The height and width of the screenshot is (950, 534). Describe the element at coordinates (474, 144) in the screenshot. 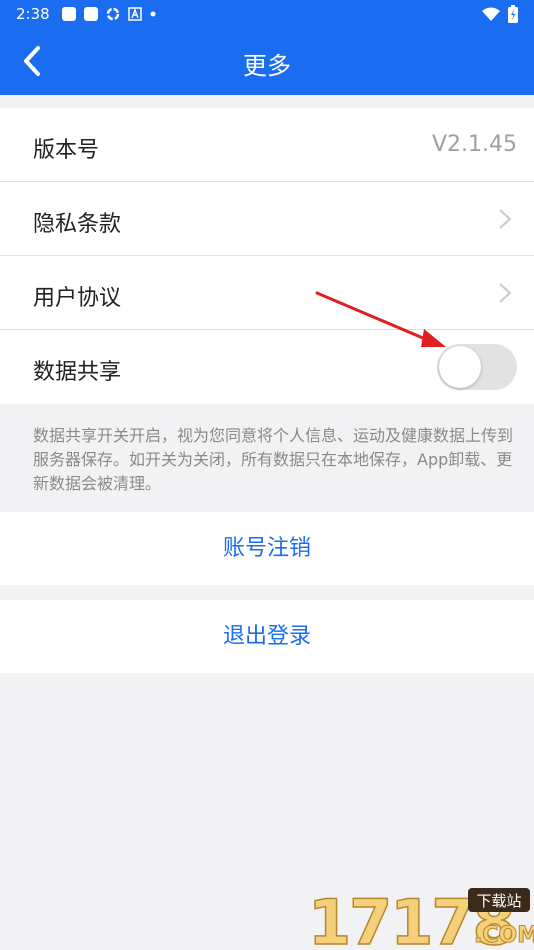

I see `version-value: V2.1.45` at that location.